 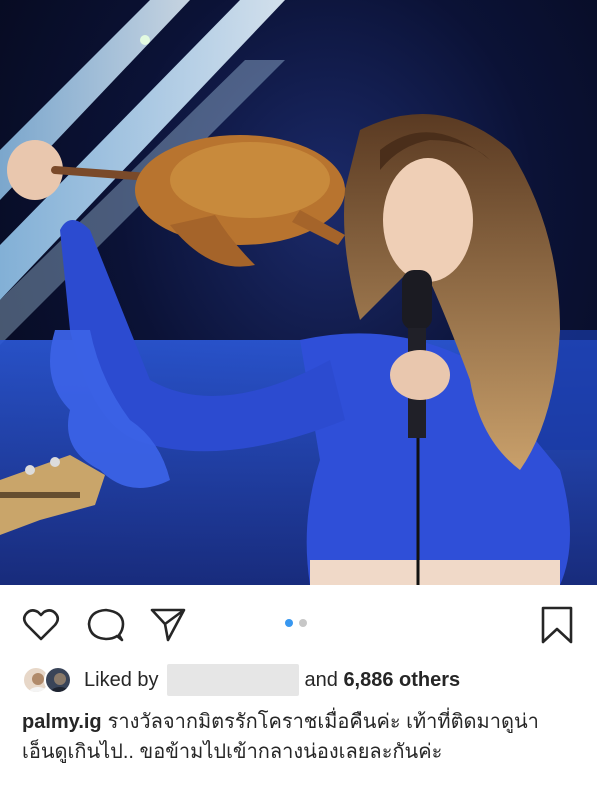 I want to click on carousel-dot, so click(x=303, y=623).